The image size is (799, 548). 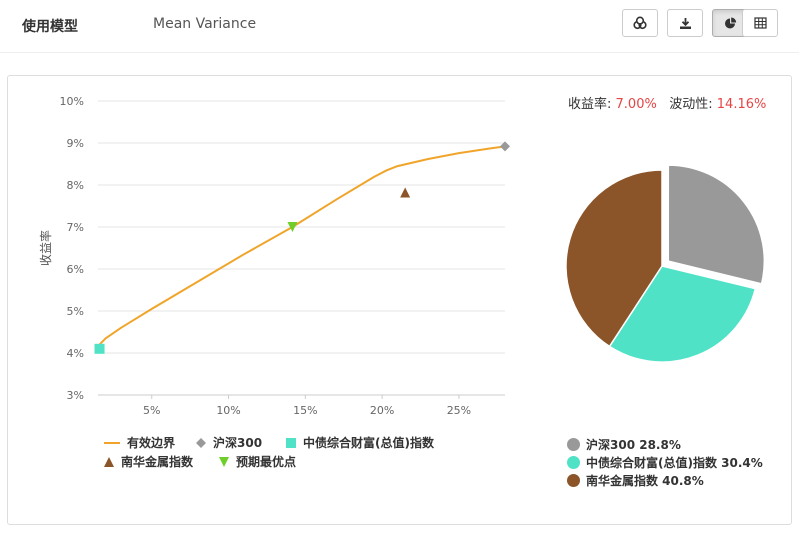 I want to click on y-tick-label: 10%, so click(x=72, y=101).